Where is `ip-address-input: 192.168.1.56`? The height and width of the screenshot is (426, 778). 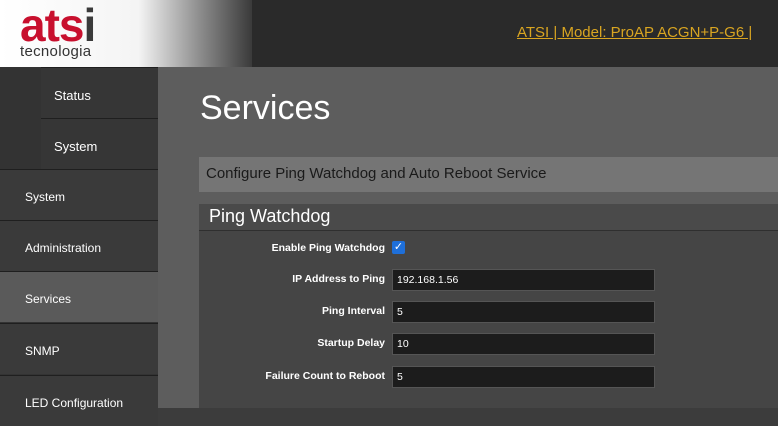
ip-address-input: 192.168.1.56 is located at coordinates (523, 280).